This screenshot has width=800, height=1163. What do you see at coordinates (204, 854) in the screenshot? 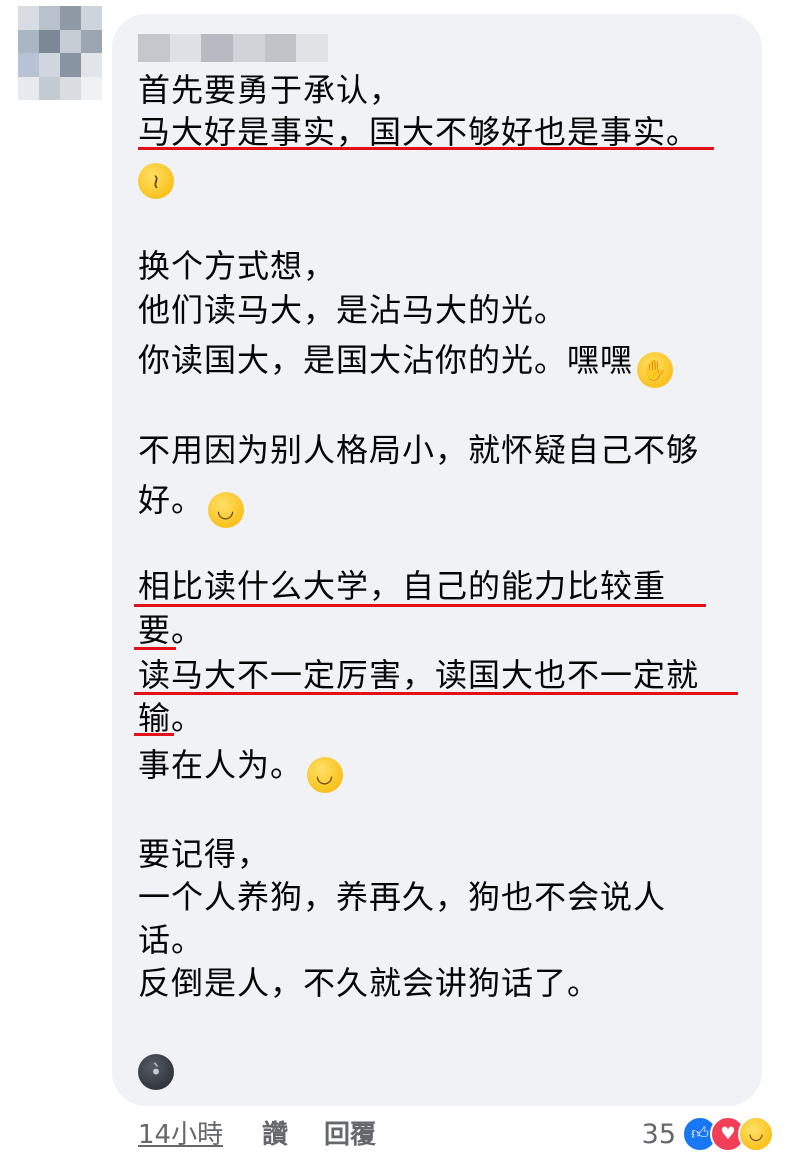
I see `comment-line: 要记得，` at bounding box center [204, 854].